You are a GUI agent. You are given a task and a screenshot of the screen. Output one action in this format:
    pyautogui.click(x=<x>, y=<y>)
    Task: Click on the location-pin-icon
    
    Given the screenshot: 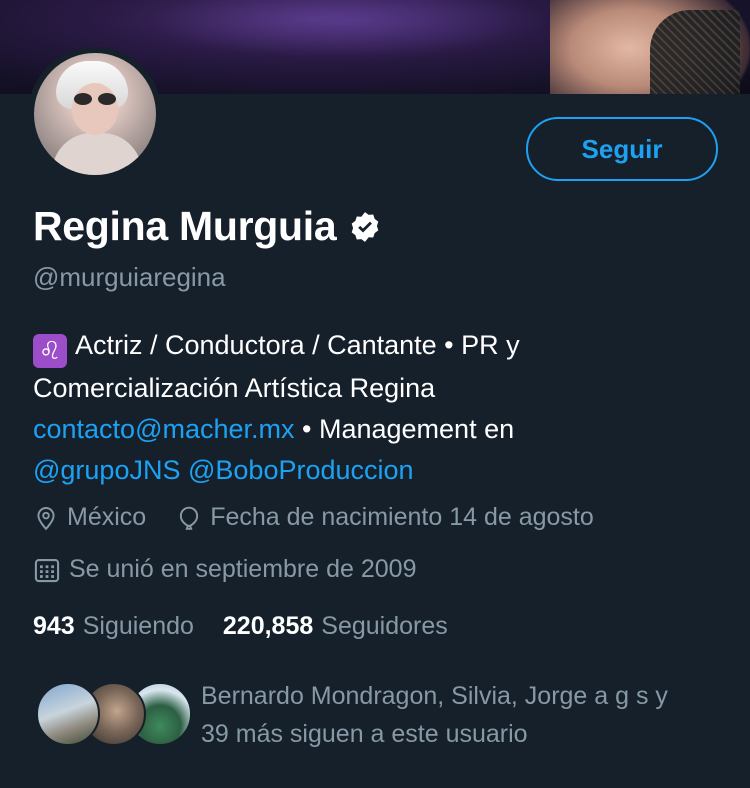 What is the action you would take?
    pyautogui.click(x=46, y=518)
    